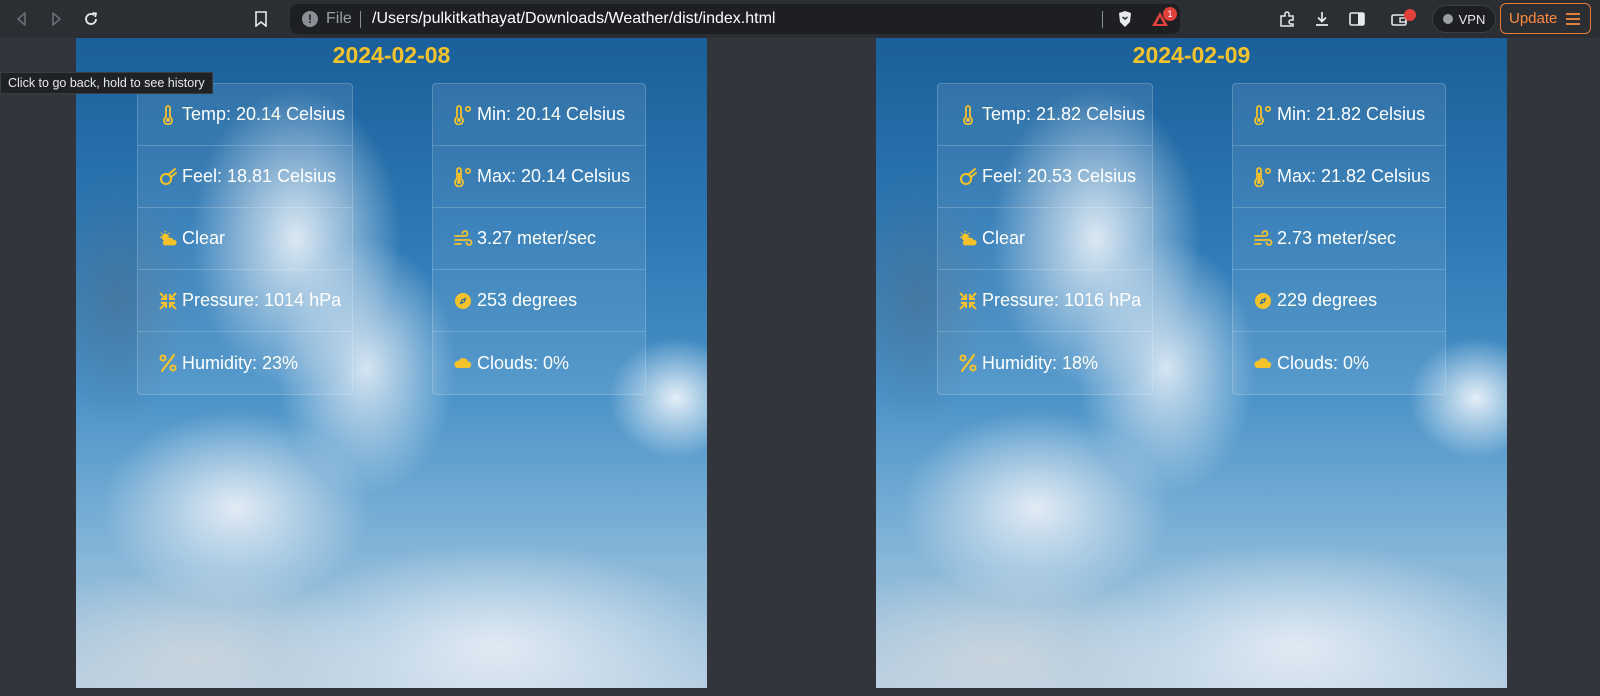 This screenshot has height=696, width=1600. I want to click on weather-stat-text: 3.27 meter/sec, so click(537, 238).